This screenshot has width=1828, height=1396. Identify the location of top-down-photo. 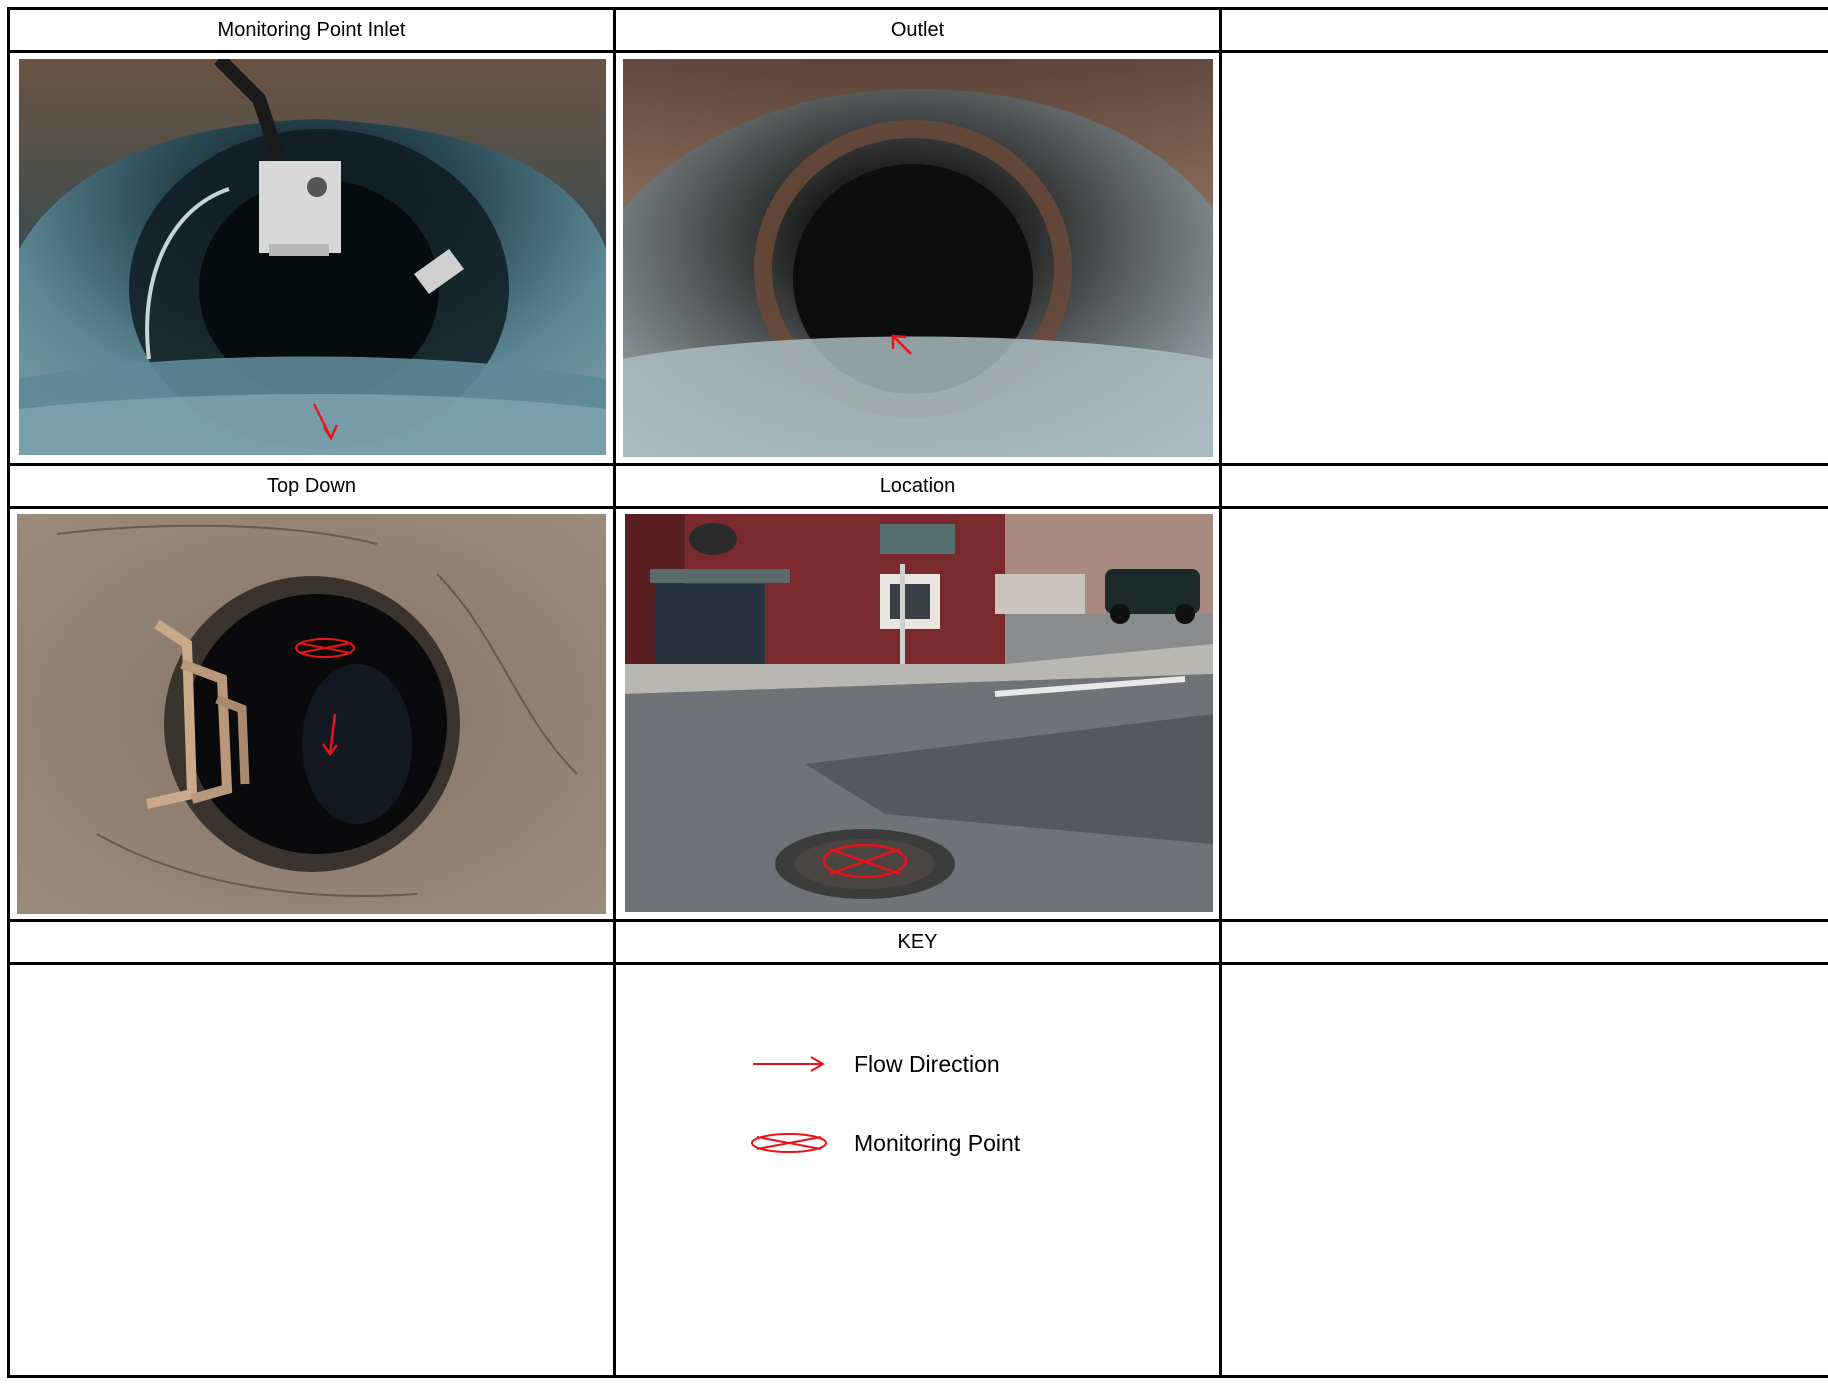
(311, 714).